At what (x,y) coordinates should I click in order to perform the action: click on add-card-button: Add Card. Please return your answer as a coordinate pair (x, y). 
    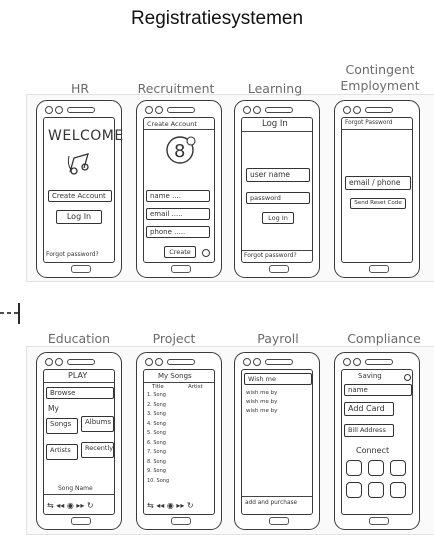
    Looking at the image, I should click on (369, 409).